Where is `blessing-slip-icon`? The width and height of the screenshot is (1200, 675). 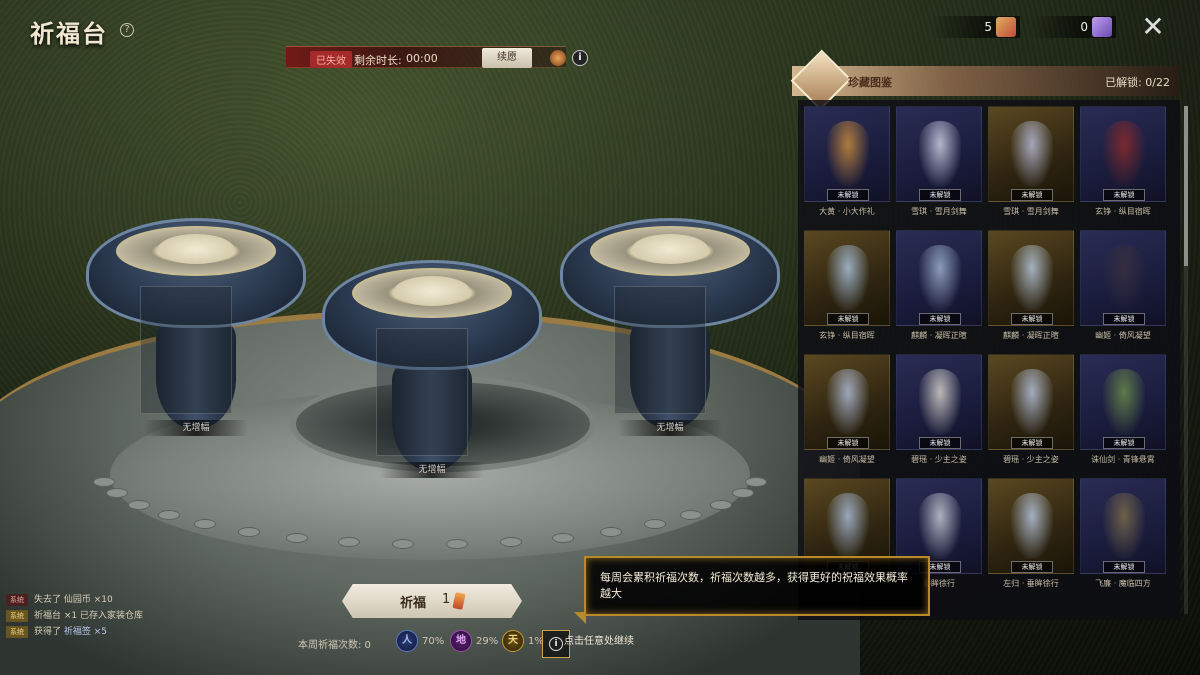
blessing-slip-icon is located at coordinates (459, 601).